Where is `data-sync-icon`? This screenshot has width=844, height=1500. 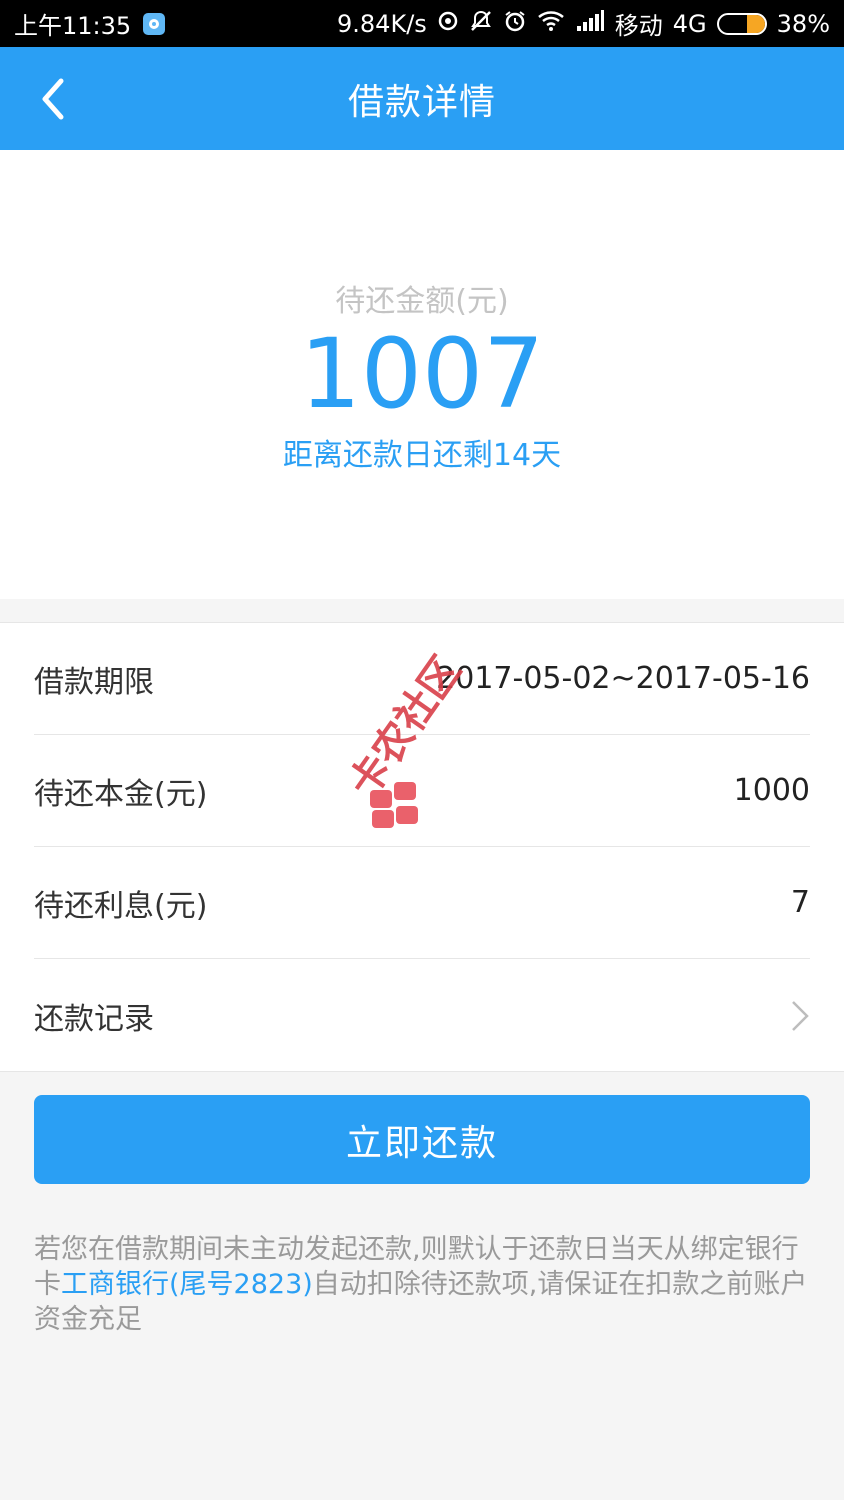
data-sync-icon is located at coordinates (448, 24).